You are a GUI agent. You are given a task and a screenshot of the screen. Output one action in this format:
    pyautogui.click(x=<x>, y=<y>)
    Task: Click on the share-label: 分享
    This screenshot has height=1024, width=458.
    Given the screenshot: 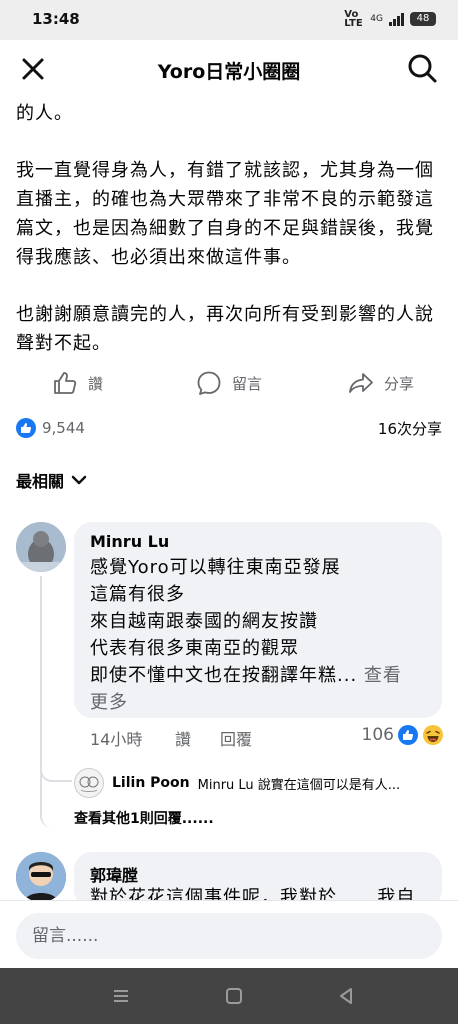 What is the action you would take?
    pyautogui.click(x=399, y=383)
    